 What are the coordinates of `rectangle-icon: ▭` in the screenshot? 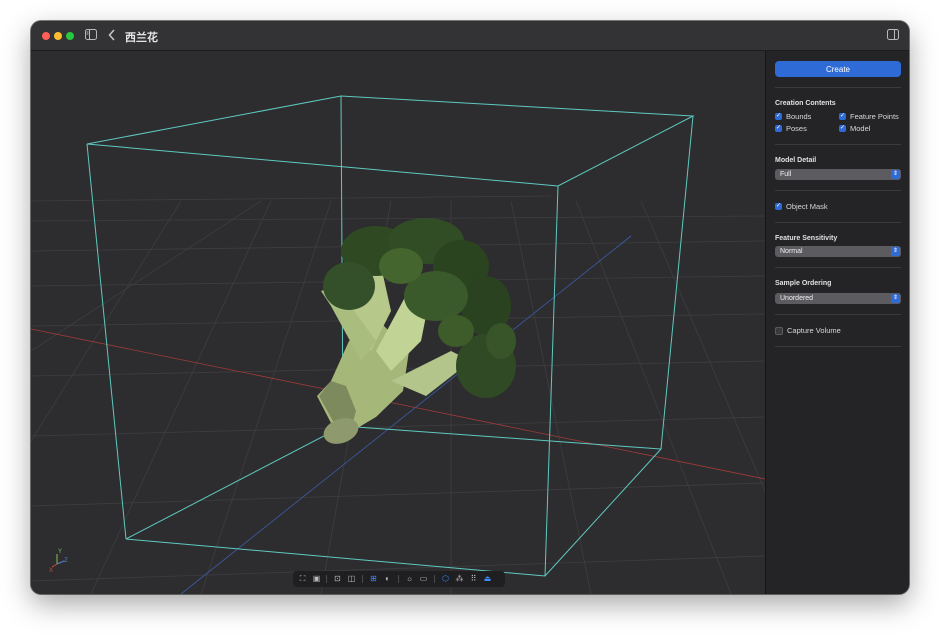 It's located at (423, 579).